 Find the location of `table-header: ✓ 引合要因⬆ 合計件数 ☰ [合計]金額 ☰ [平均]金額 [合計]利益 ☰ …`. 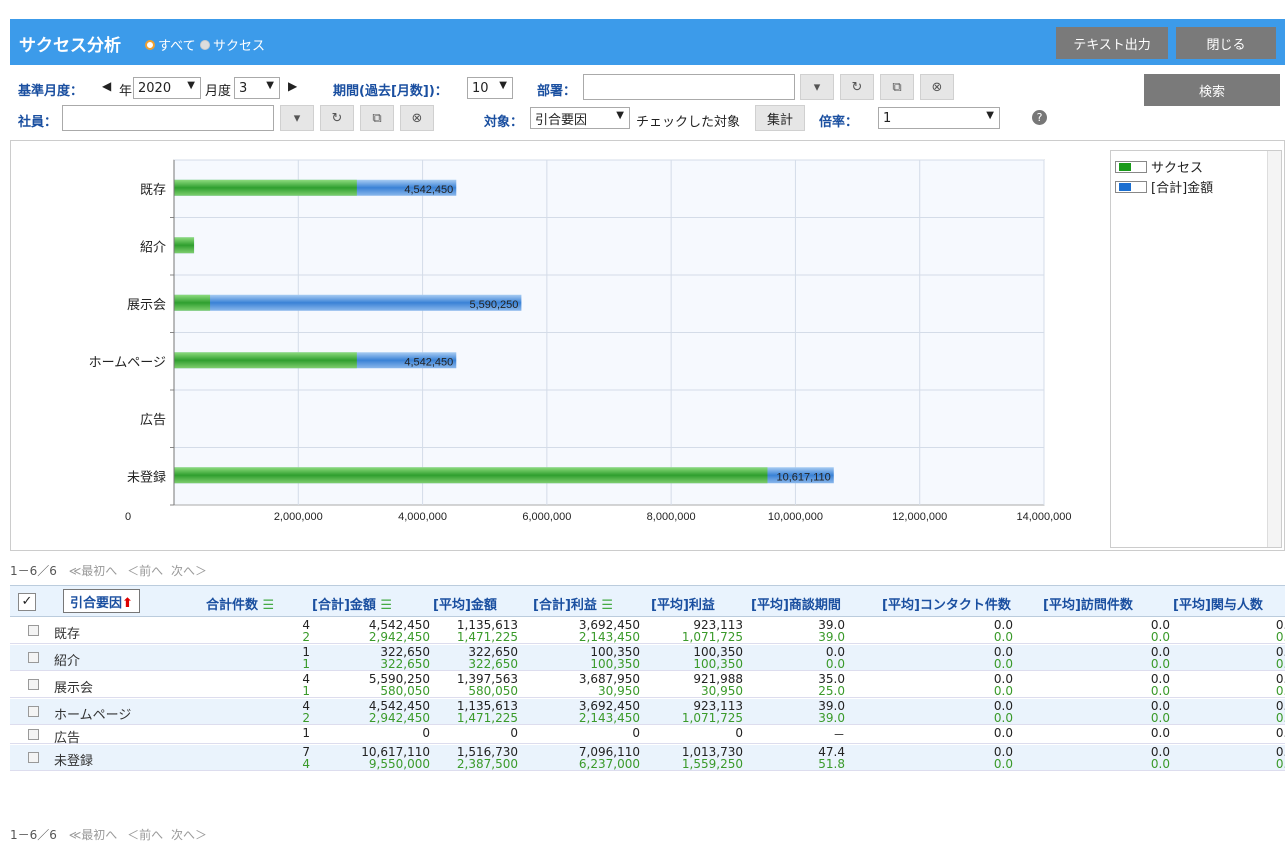

table-header: ✓ 引合要因⬆ 合計件数 ☰ [合計]金額 ☰ [平均]金額 [合計]利益 ☰ … is located at coordinates (647, 601).